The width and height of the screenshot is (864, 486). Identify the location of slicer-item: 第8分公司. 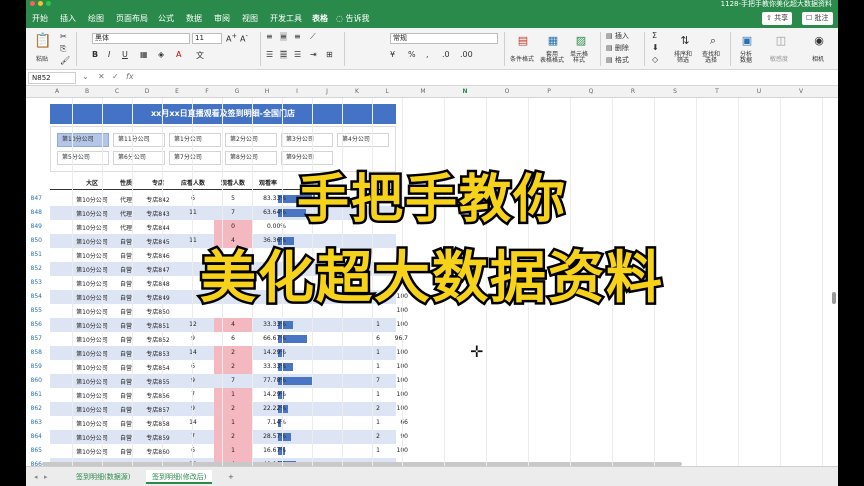
(251, 158).